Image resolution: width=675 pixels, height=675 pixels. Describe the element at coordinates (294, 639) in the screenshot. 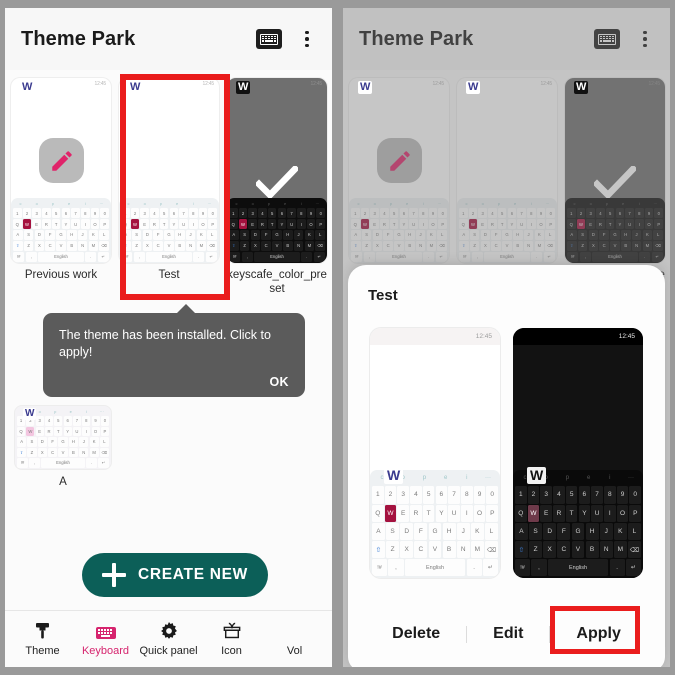

I see `nav-item-vol: Vol` at that location.